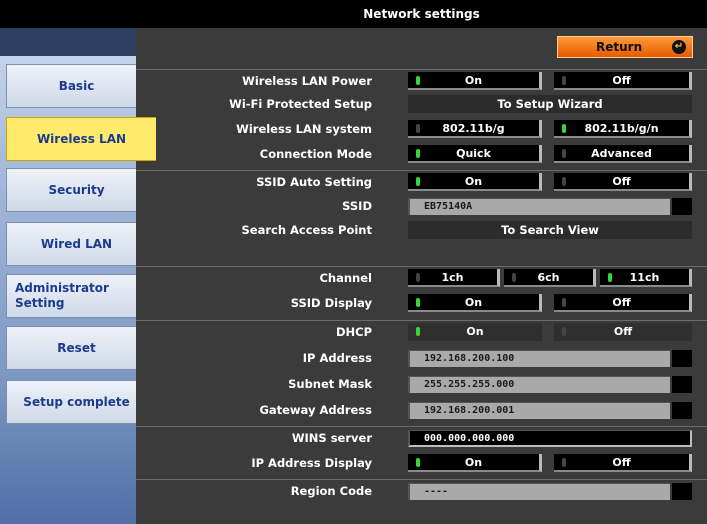  I want to click on sidebar-item-basic: Basic, so click(76, 86).